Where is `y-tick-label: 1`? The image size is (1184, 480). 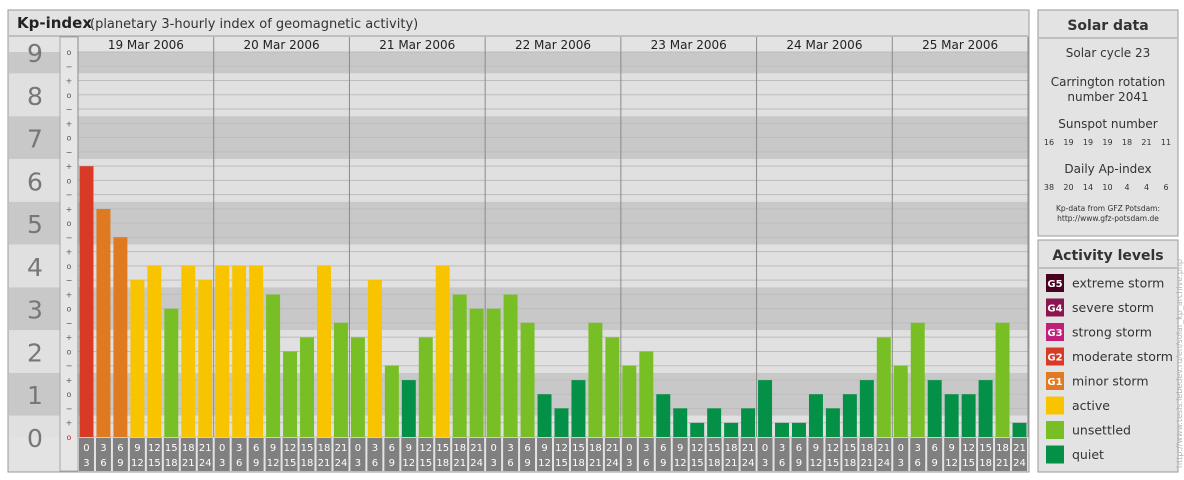 y-tick-label: 1 is located at coordinates (35, 395).